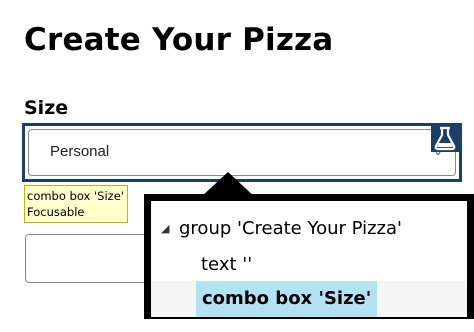 Image resolution: width=474 pixels, height=332 pixels. Describe the element at coordinates (46, 108) in the screenshot. I see `size-label: Size` at that location.